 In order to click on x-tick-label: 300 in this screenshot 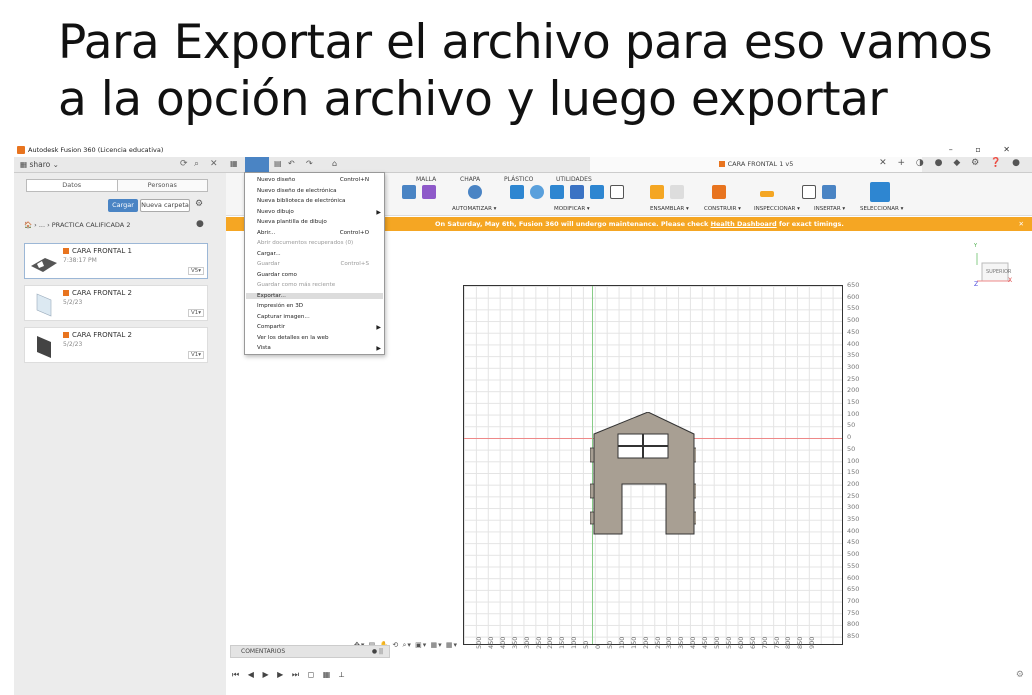, I will do `click(669, 642)`.